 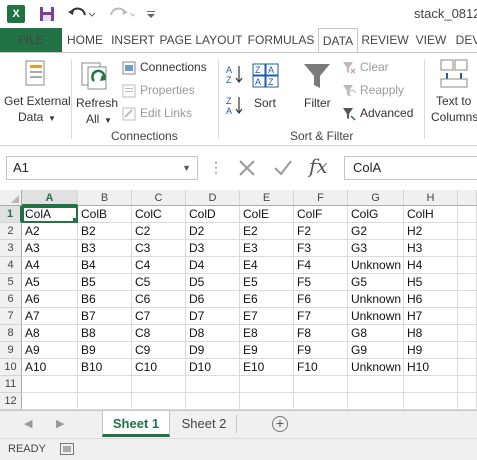 I want to click on add-sheet-icon: +, so click(x=280, y=424).